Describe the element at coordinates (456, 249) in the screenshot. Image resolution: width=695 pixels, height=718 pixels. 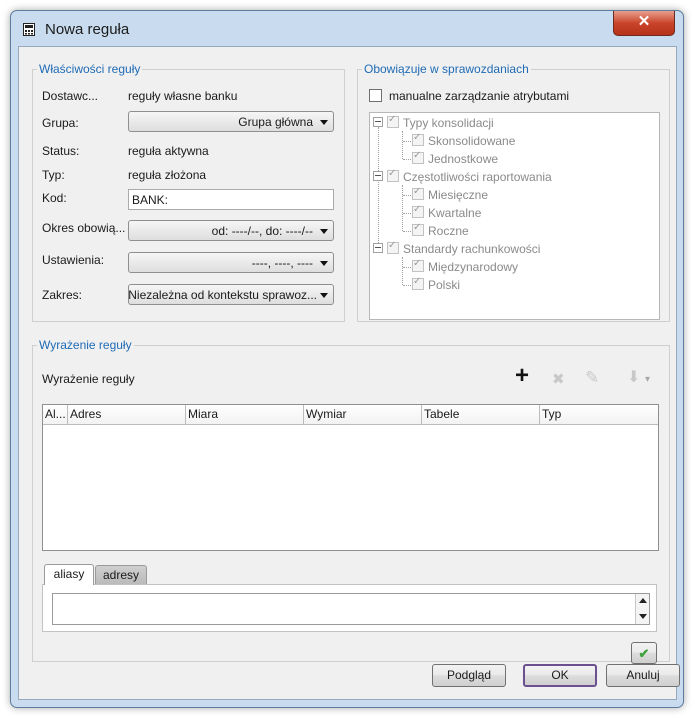
I see `tree-node-standards: Standardy rachunkowości` at that location.